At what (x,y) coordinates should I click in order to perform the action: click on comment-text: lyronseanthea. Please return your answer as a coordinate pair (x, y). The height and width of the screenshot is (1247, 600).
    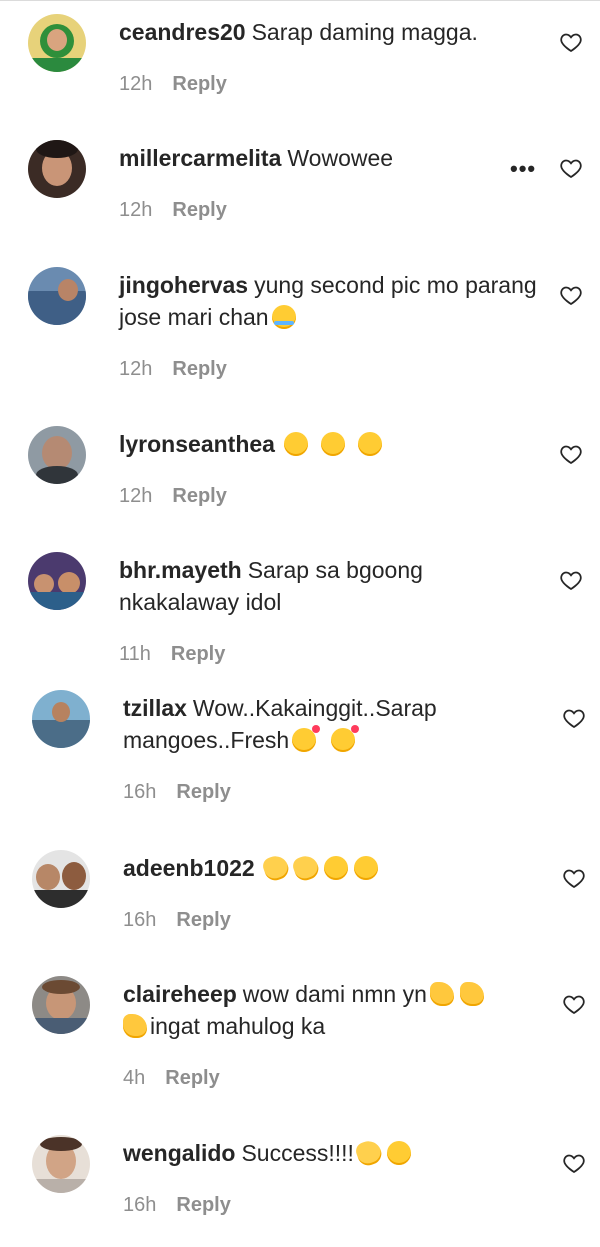
    Looking at the image, I should click on (329, 444).